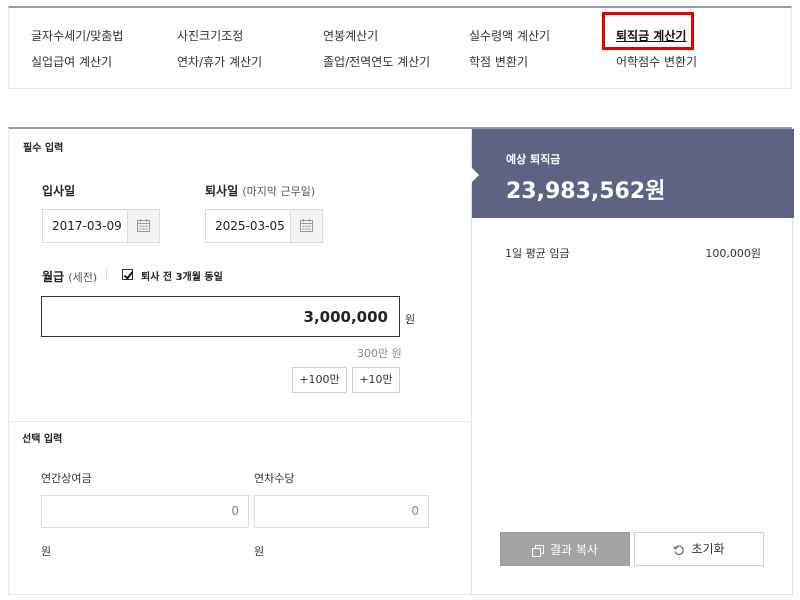 Image resolution: width=800 pixels, height=600 pixels. Describe the element at coordinates (71, 61) in the screenshot. I see `nav-link-unemployment-calculator: 실업급여 계산기` at that location.